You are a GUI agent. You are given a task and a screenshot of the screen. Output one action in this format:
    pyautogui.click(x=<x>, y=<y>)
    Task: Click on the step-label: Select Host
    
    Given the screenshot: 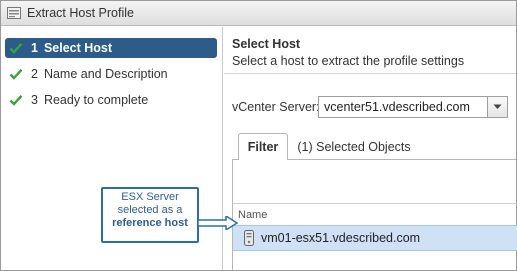 What is the action you would take?
    pyautogui.click(x=78, y=48)
    